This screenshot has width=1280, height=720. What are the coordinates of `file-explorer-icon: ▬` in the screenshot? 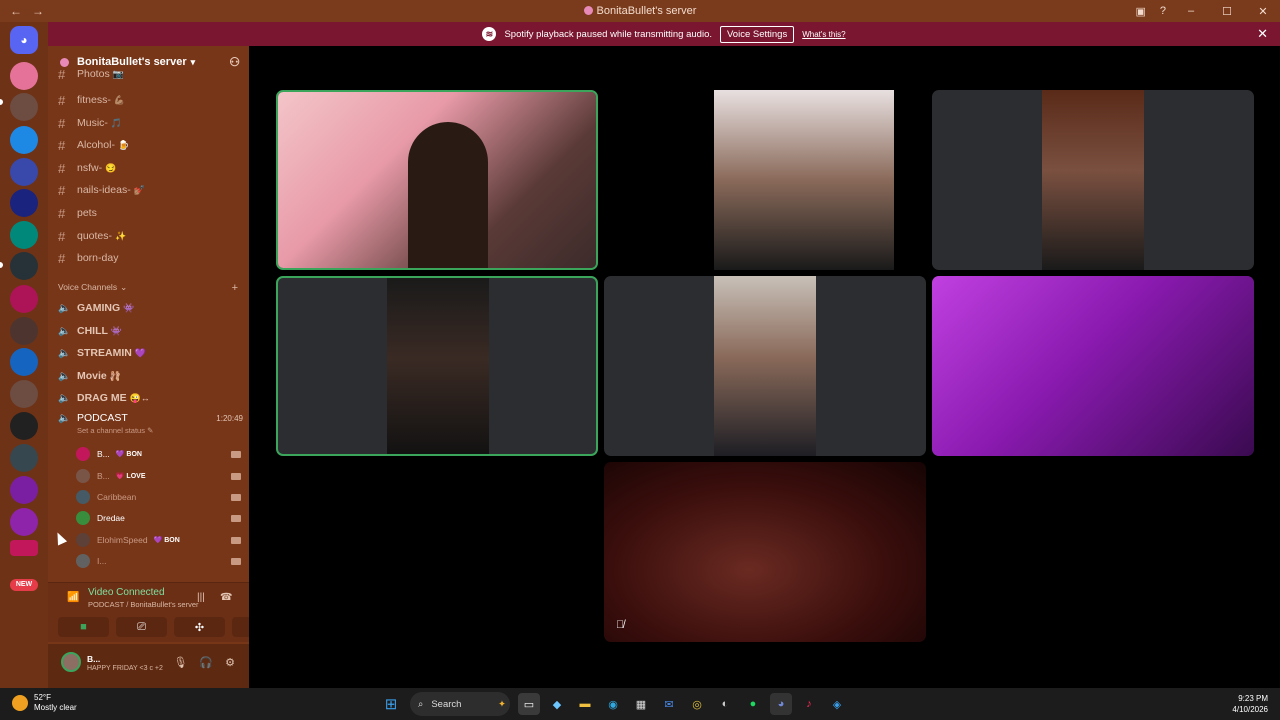 It's located at (585, 704).